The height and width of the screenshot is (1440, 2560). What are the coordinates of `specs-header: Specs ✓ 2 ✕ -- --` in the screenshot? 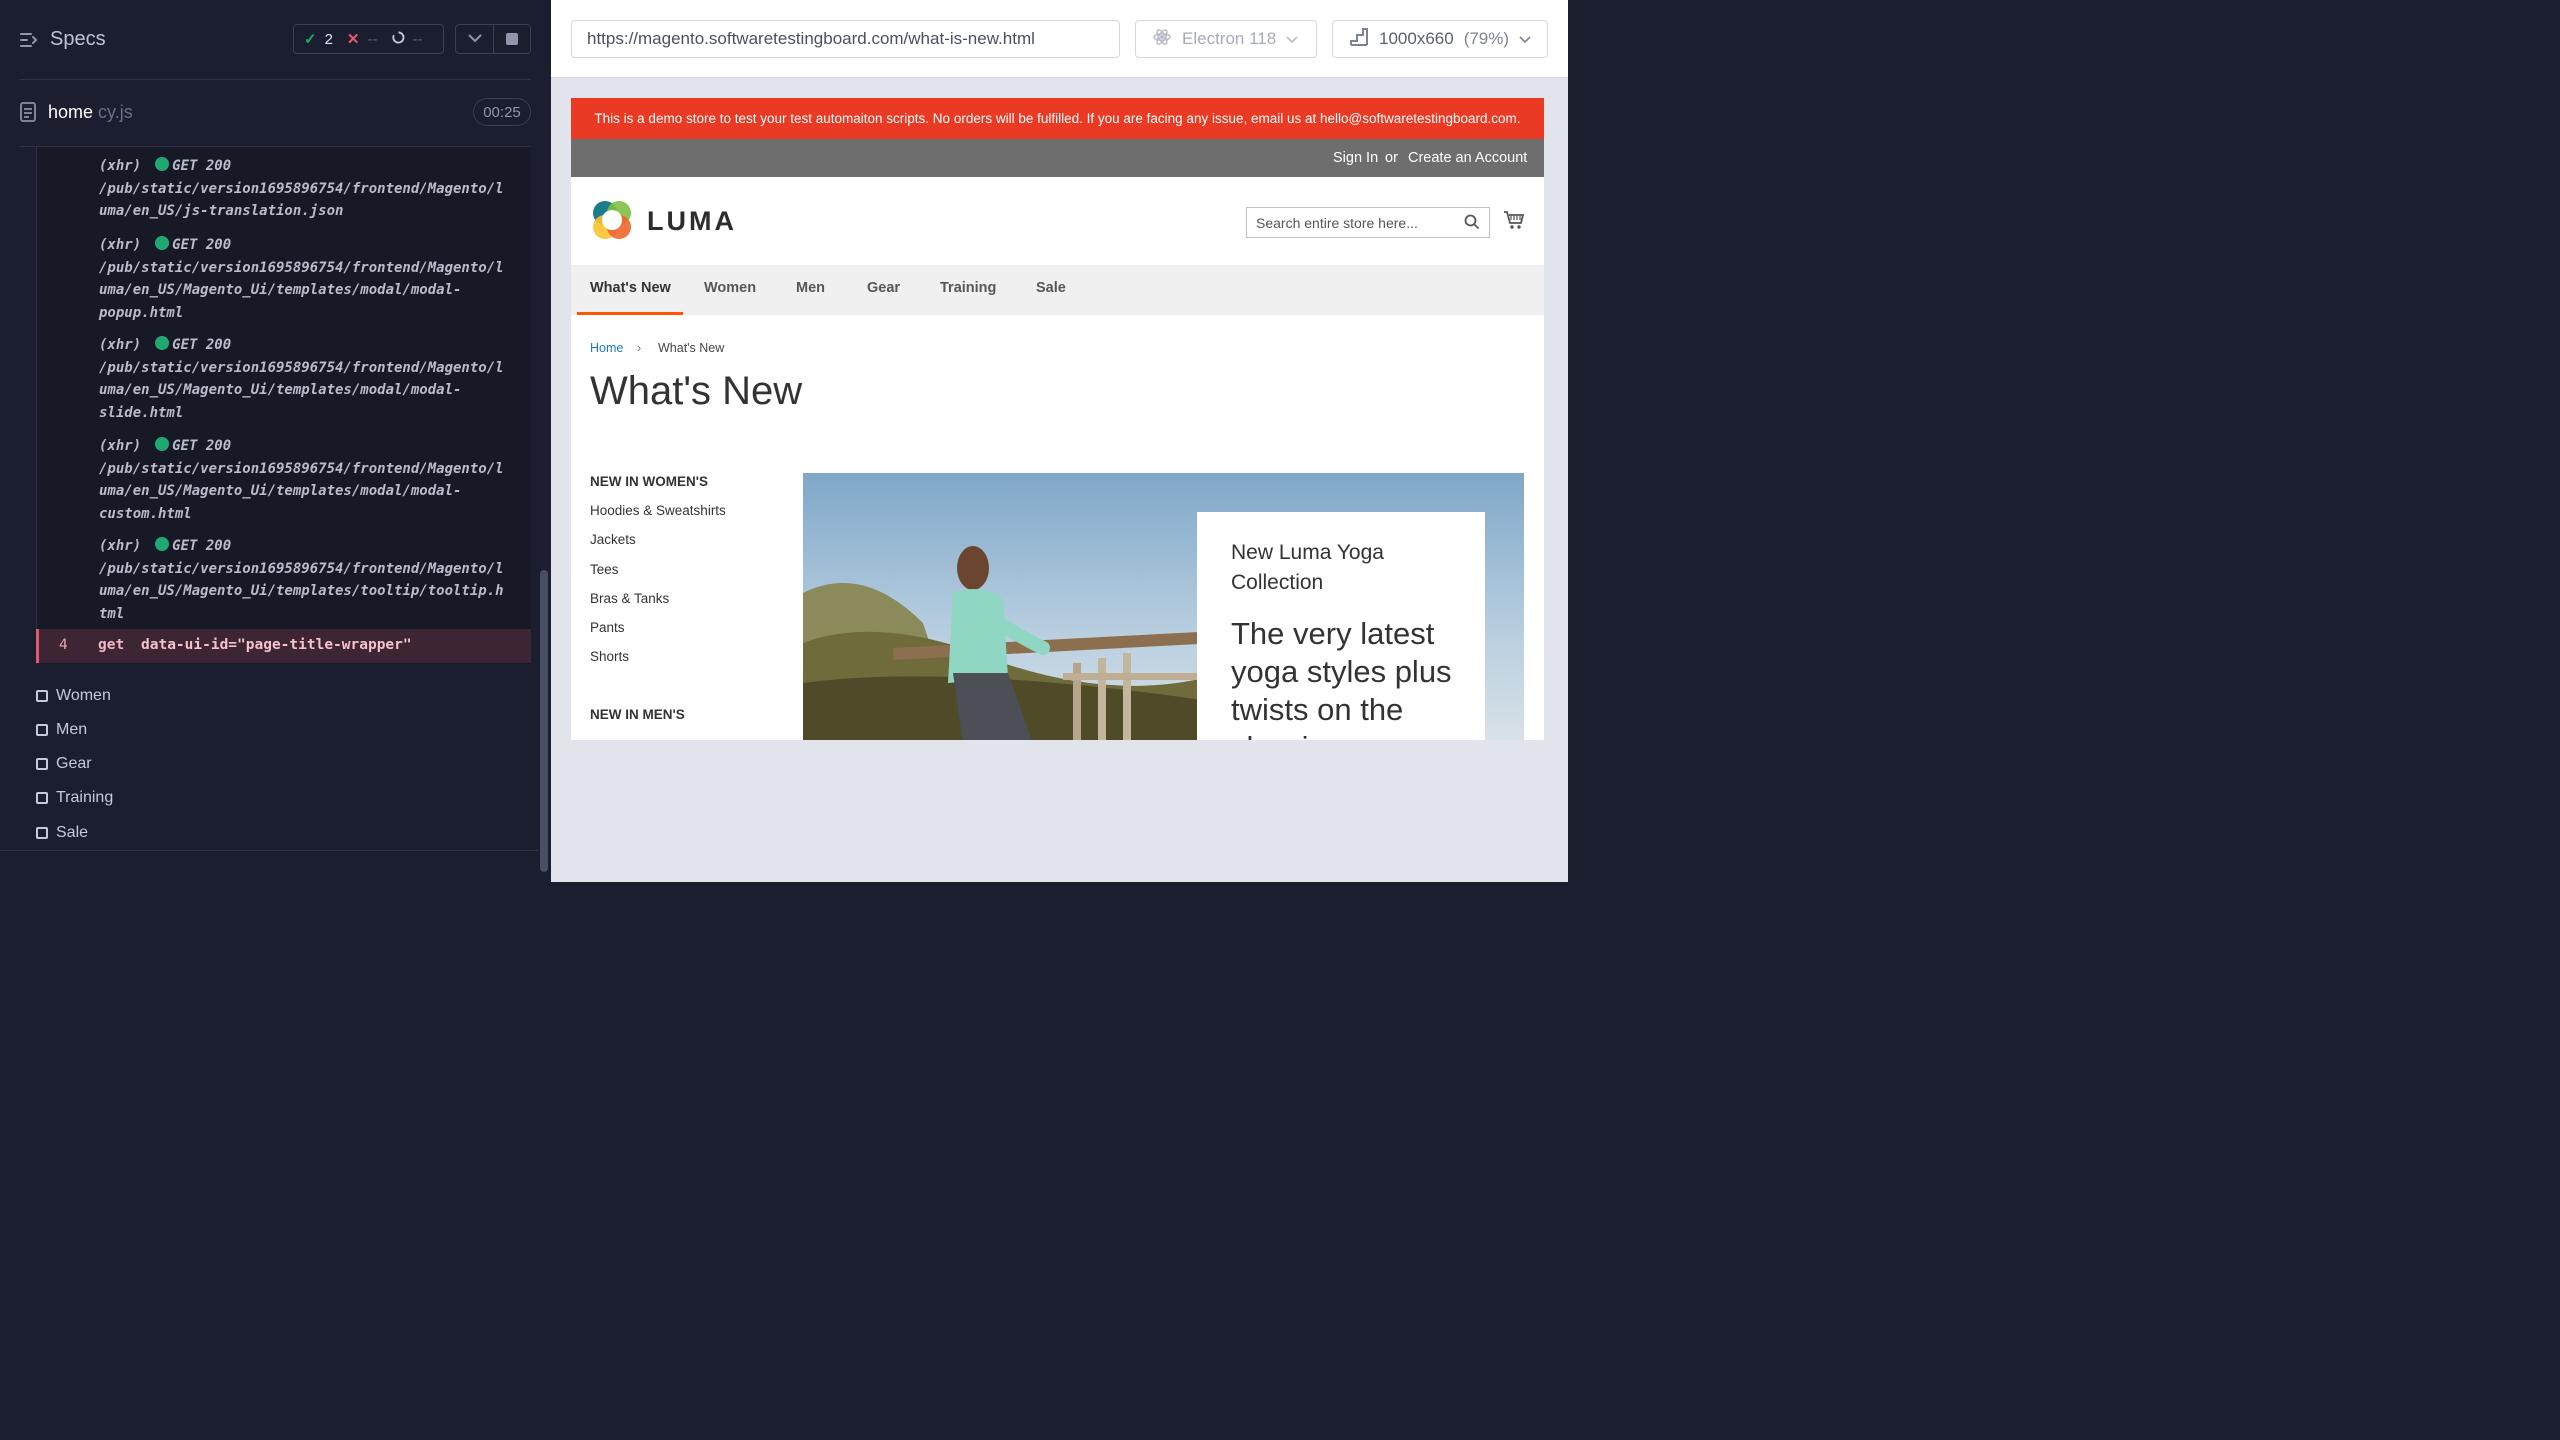 It's located at (275, 40).